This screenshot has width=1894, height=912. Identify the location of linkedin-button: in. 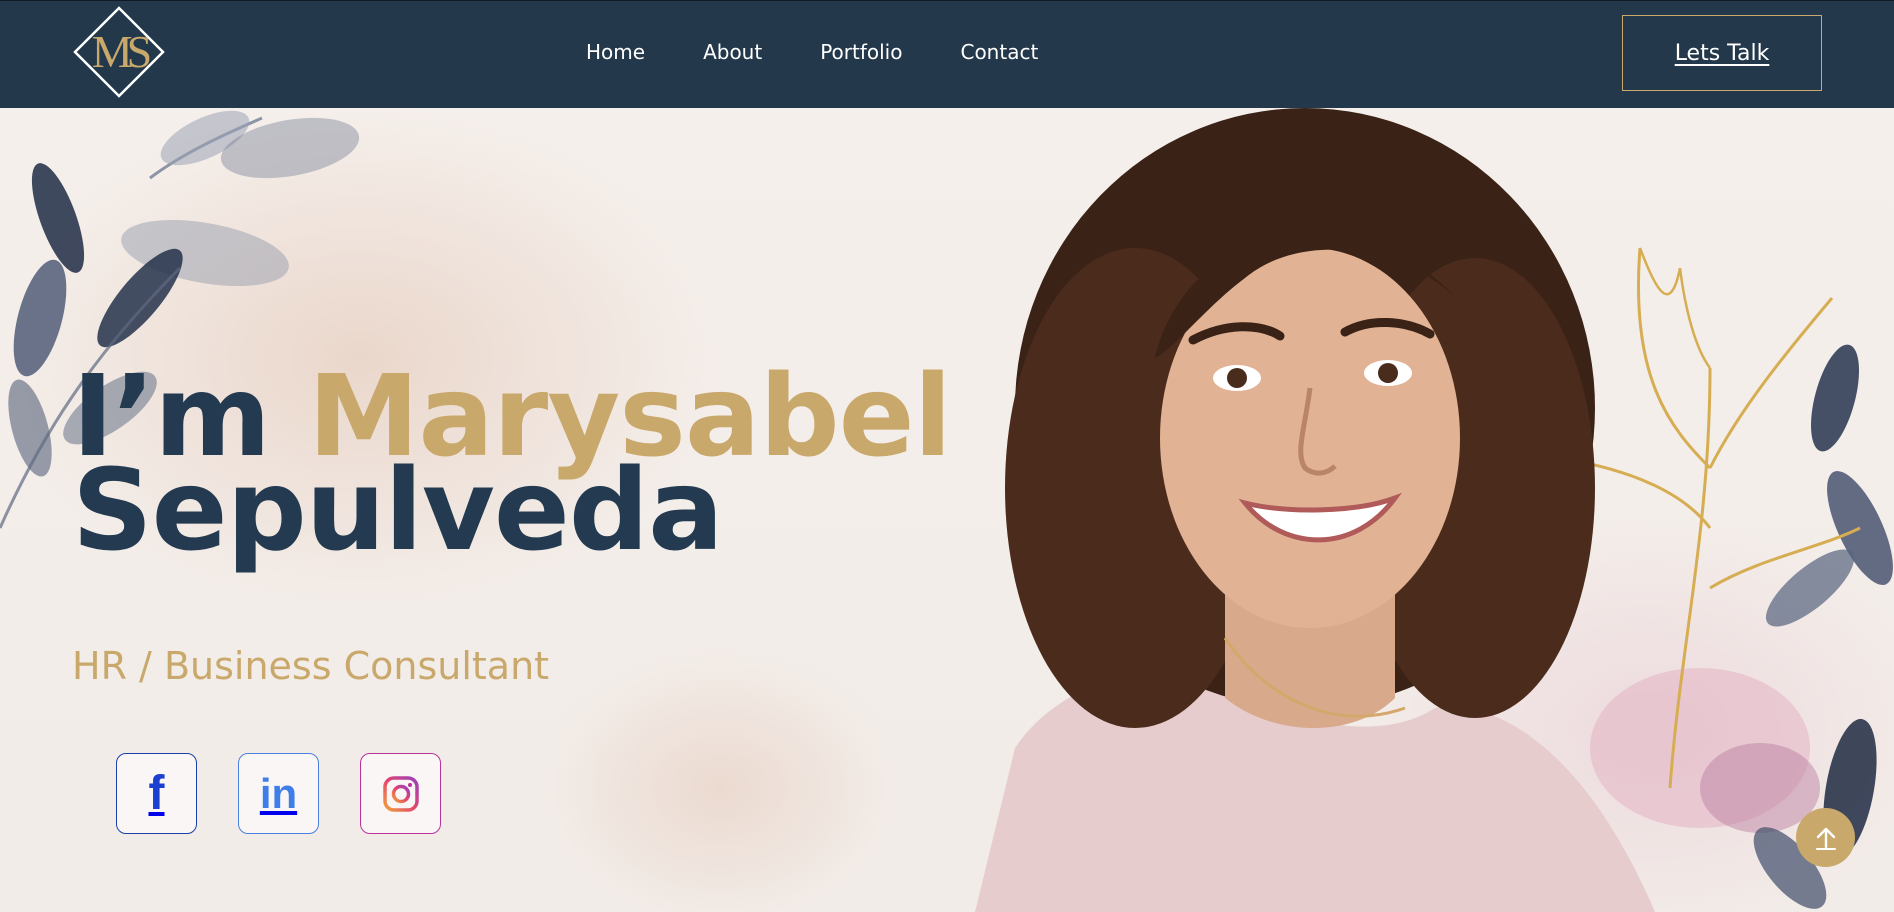
(278, 793).